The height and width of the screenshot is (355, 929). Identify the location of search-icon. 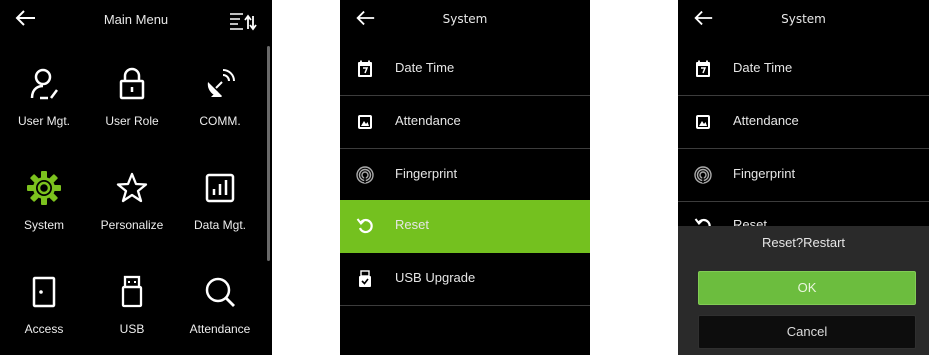
(220, 292).